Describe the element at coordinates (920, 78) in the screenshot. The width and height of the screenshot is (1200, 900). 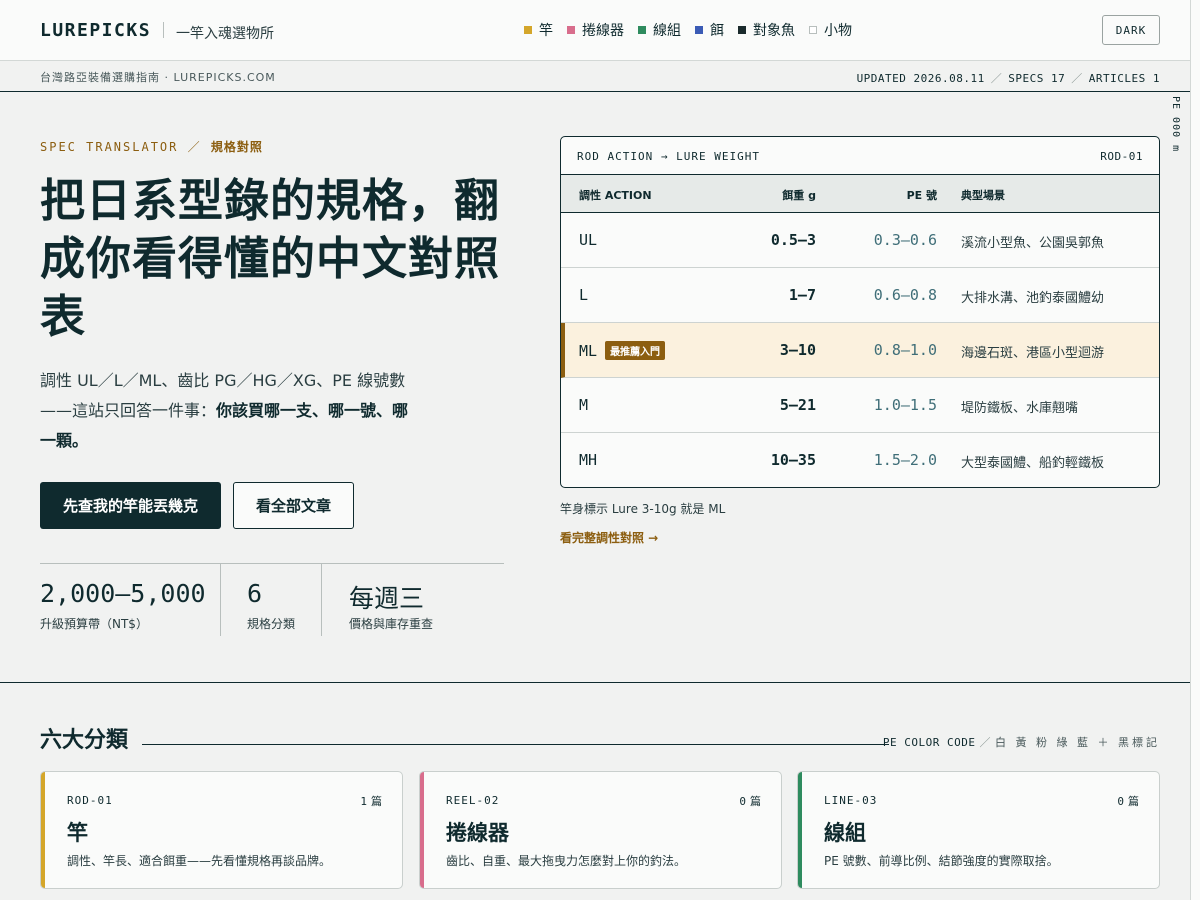
I see `updated-date: UPDATED 2026.08.11` at that location.